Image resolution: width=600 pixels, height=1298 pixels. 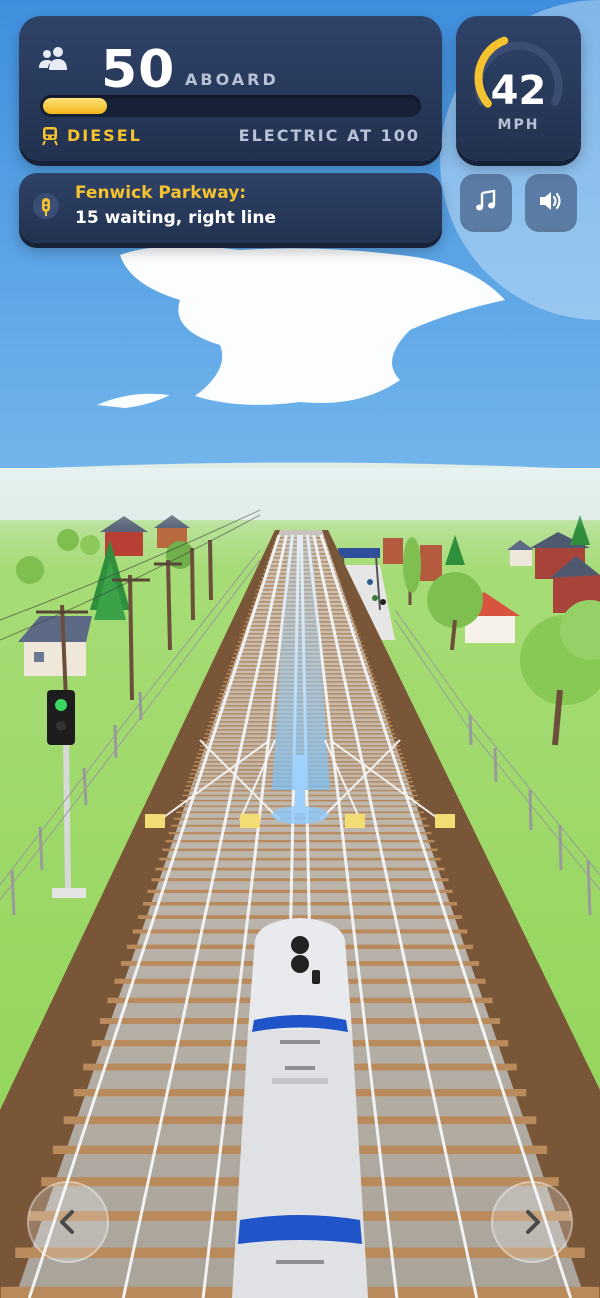 What do you see at coordinates (232, 79) in the screenshot?
I see `passenger-count-label: ABOARD` at bounding box center [232, 79].